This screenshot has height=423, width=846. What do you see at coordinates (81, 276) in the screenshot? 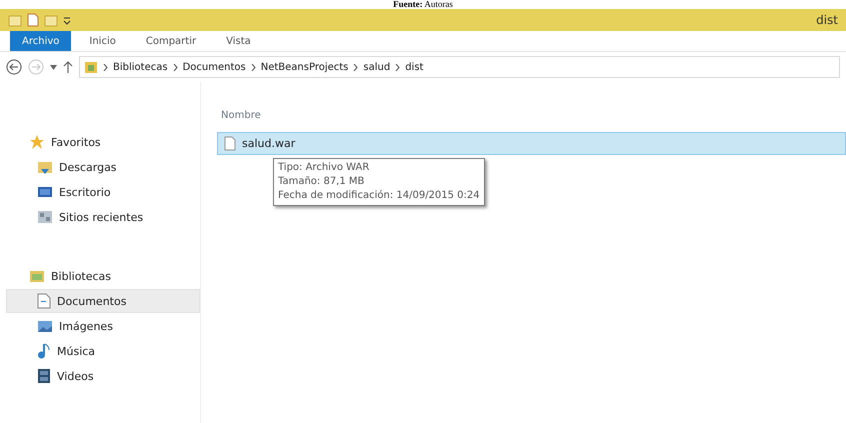
I see `sidebar-label: Bibliotecas` at bounding box center [81, 276].